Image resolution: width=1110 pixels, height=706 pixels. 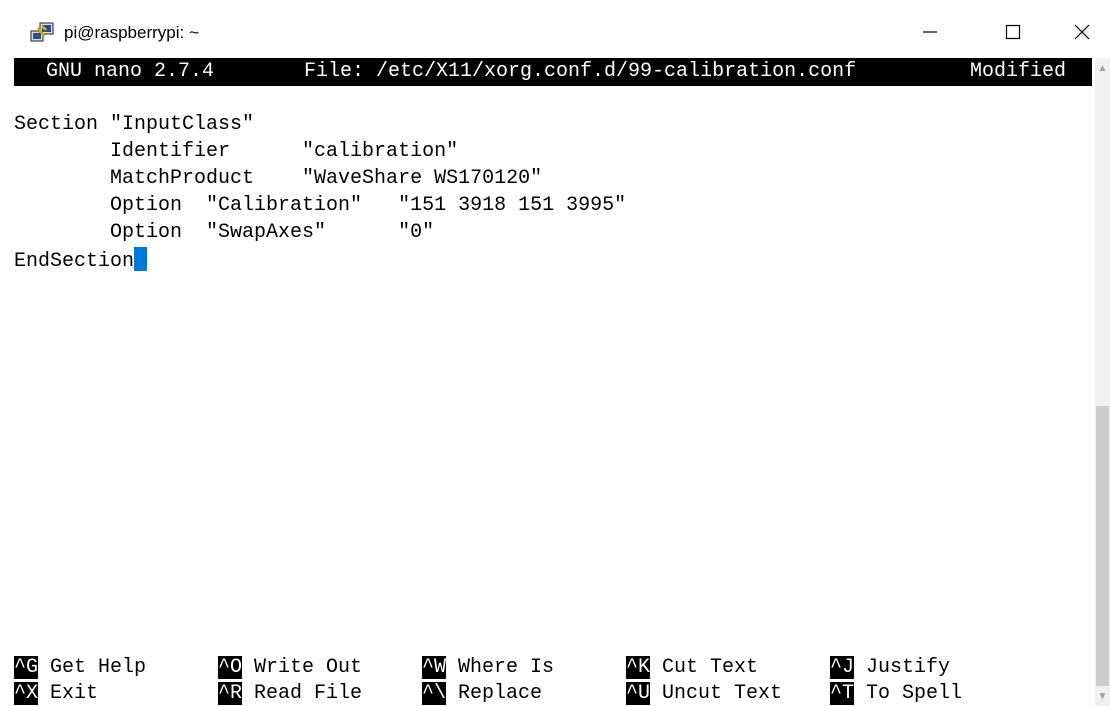 I want to click on text-cursor, so click(x=141, y=259).